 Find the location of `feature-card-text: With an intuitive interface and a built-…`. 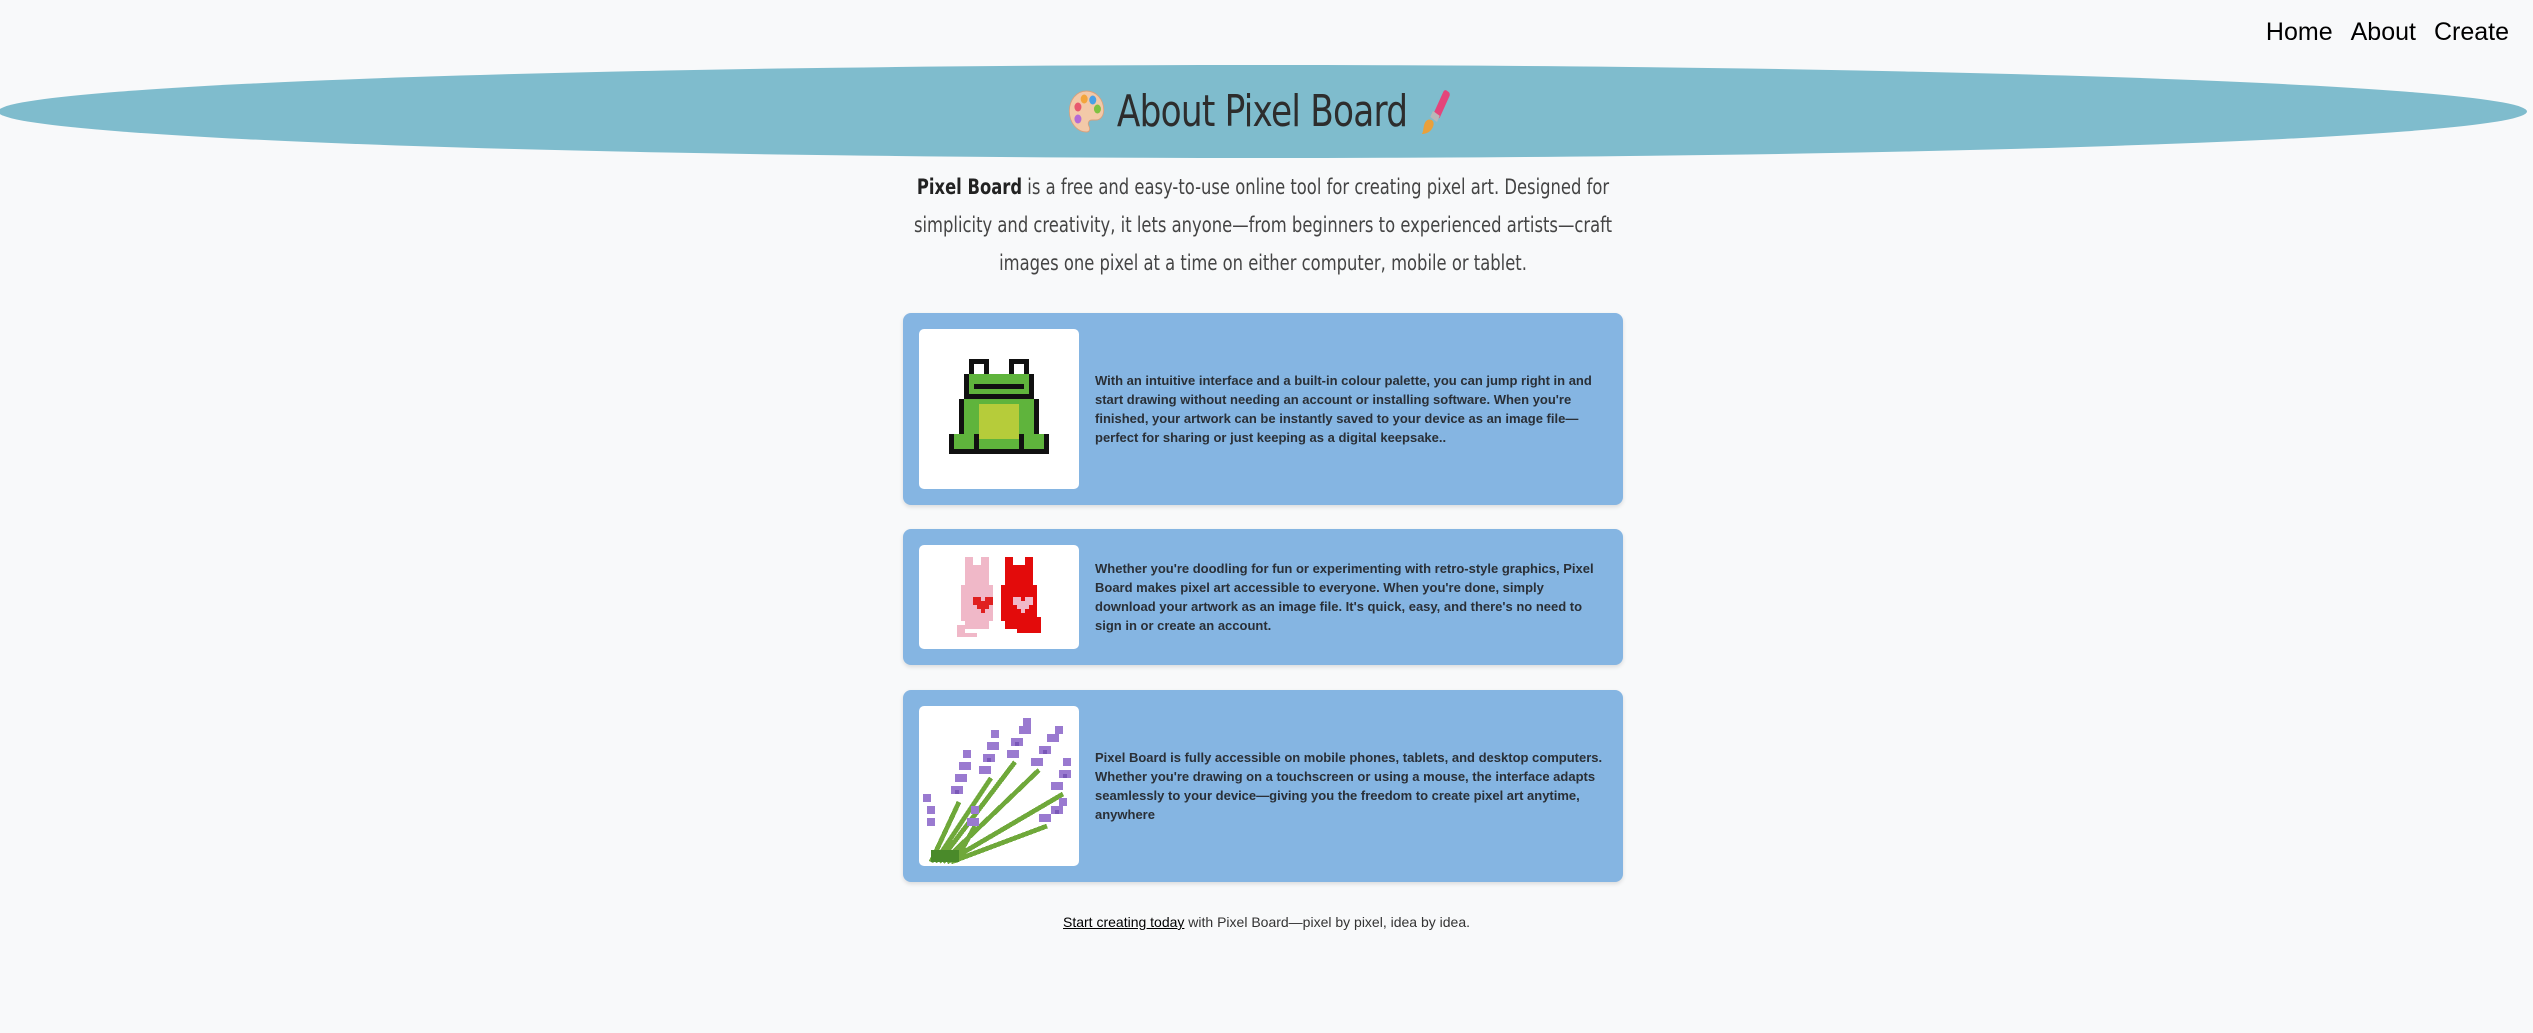

feature-card-text: With an intuitive interface and a built-… is located at coordinates (1343, 409).